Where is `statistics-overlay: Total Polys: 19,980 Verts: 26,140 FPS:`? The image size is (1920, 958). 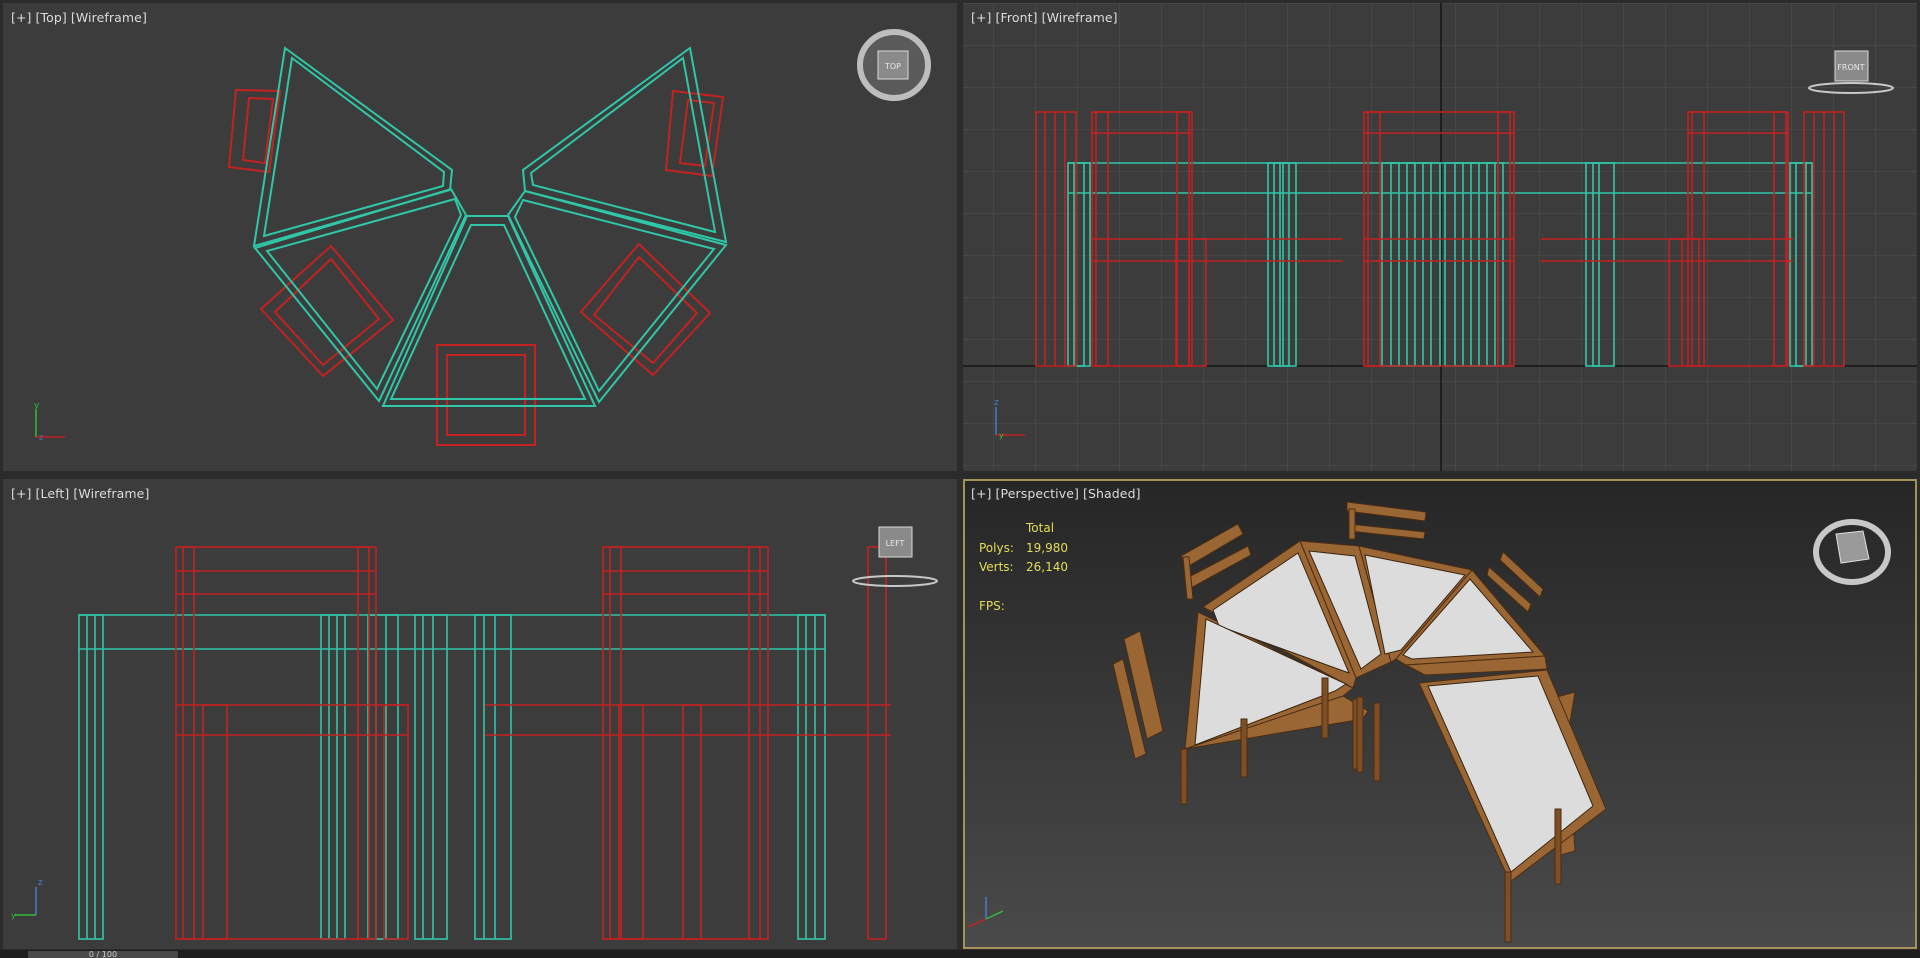
statistics-overlay: Total Polys: 19,980 Verts: 26,140 FPS: is located at coordinates (1023, 567).